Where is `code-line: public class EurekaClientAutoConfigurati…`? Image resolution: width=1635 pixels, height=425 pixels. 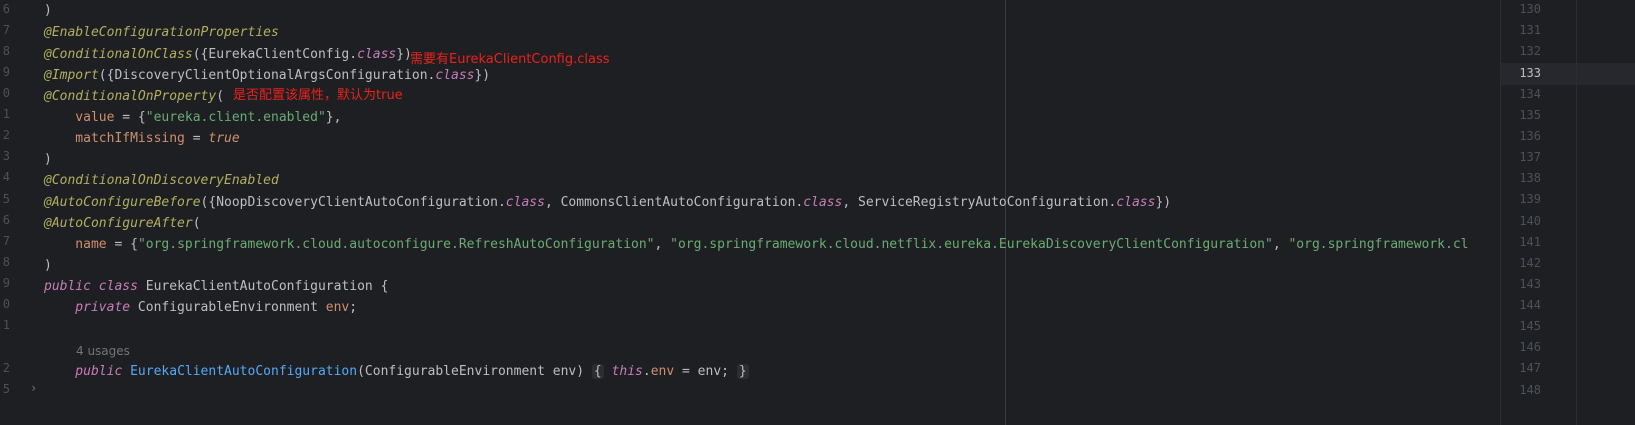
code-line: public class EurekaClientAutoConfigurati… is located at coordinates (216, 286).